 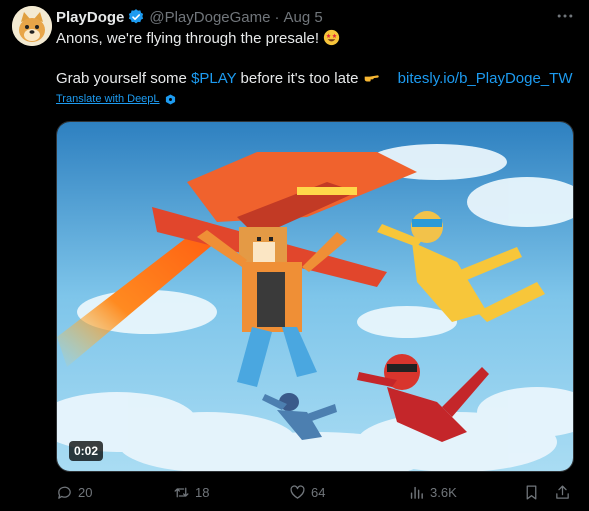 I want to click on repost-count: 18, so click(x=202, y=492).